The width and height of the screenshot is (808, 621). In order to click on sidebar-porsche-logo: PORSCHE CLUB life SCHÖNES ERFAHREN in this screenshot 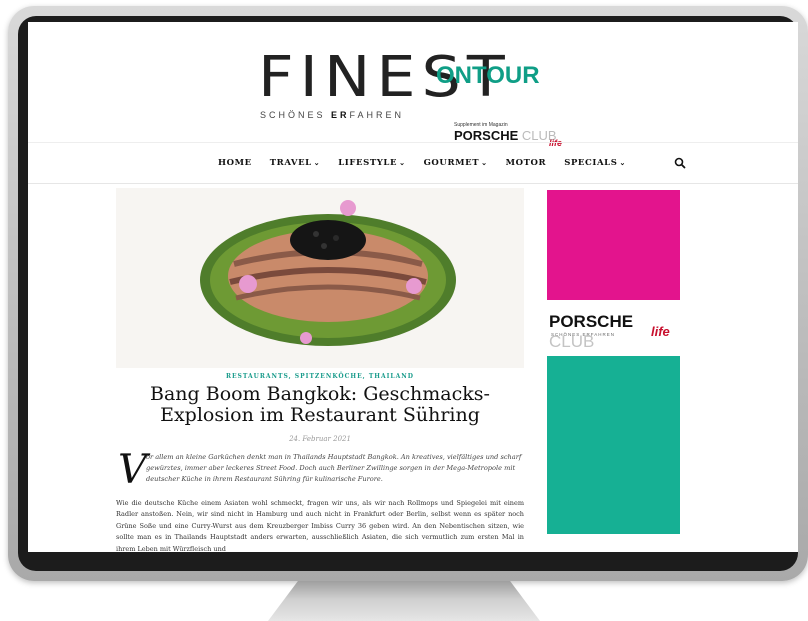, I will do `click(613, 331)`.